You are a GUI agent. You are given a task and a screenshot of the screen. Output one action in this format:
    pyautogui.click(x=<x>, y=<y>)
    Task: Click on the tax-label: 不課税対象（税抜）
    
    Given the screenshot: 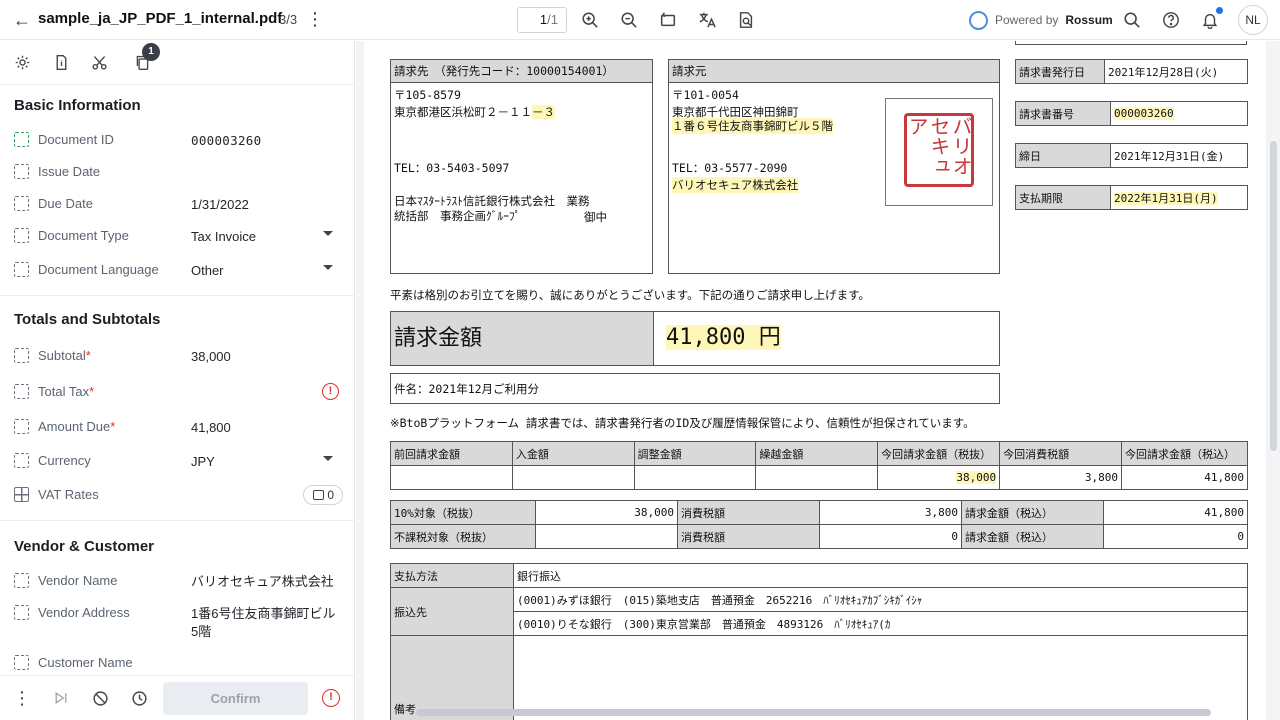 What is the action you would take?
    pyautogui.click(x=463, y=536)
    